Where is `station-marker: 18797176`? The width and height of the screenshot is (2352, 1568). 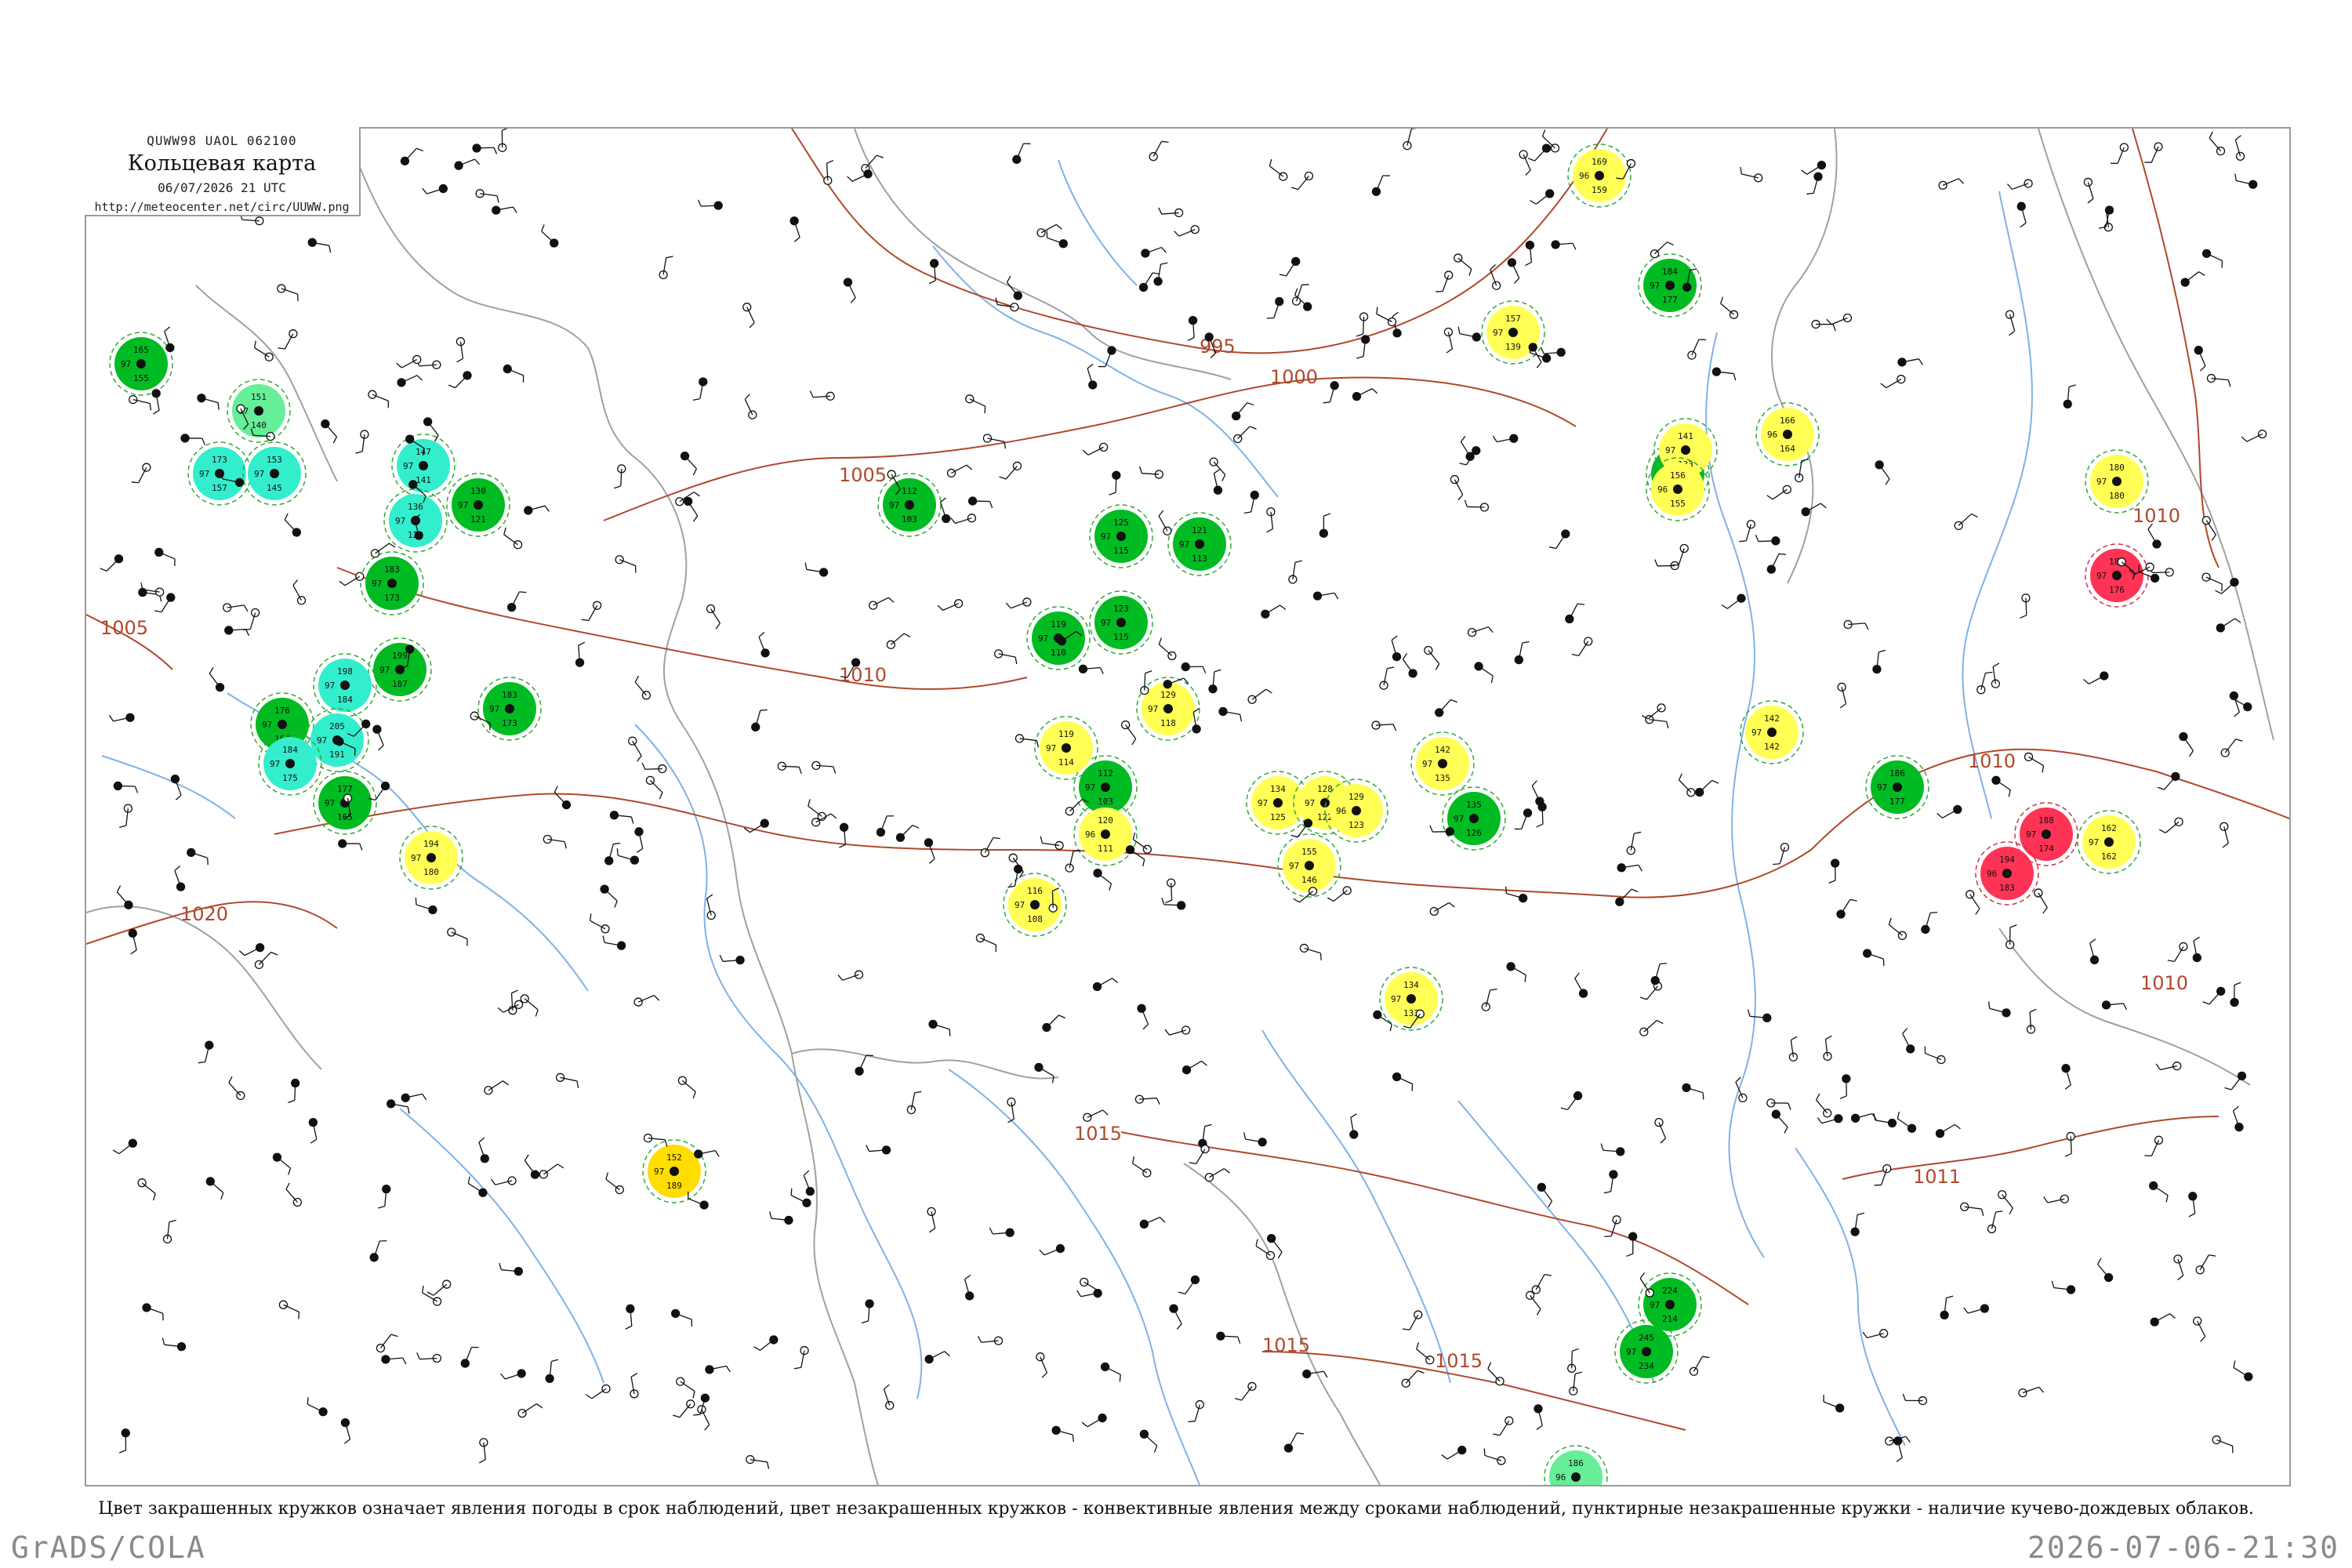 station-marker: 18797176 is located at coordinates (2117, 575).